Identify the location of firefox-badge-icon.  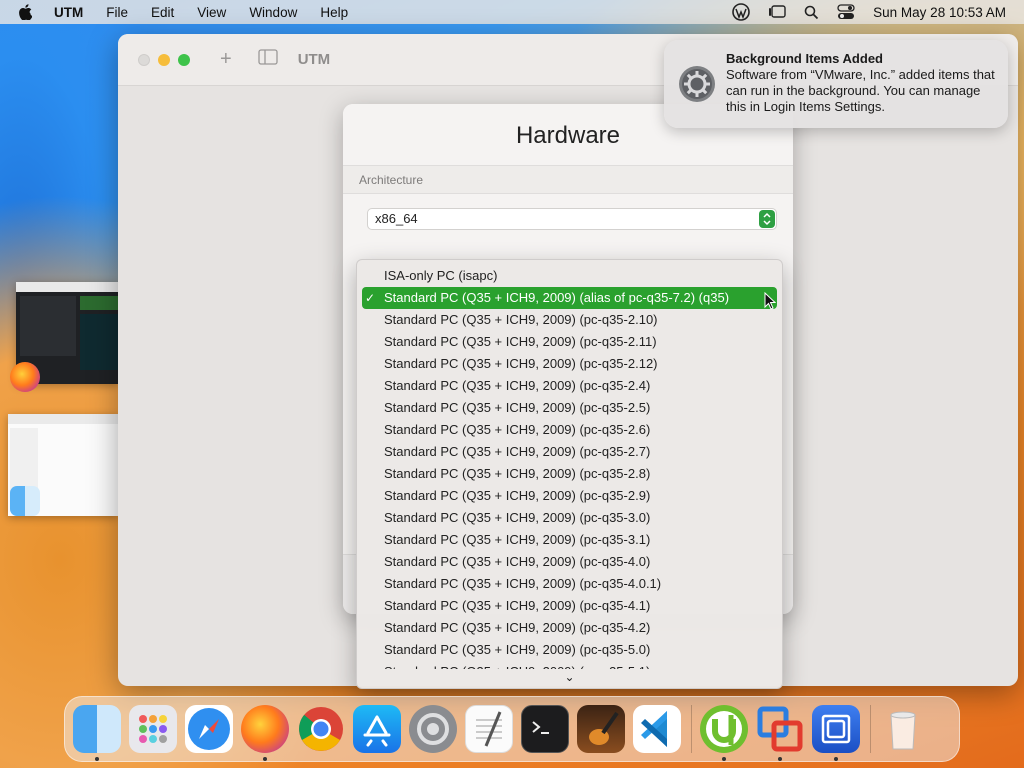
(25, 377).